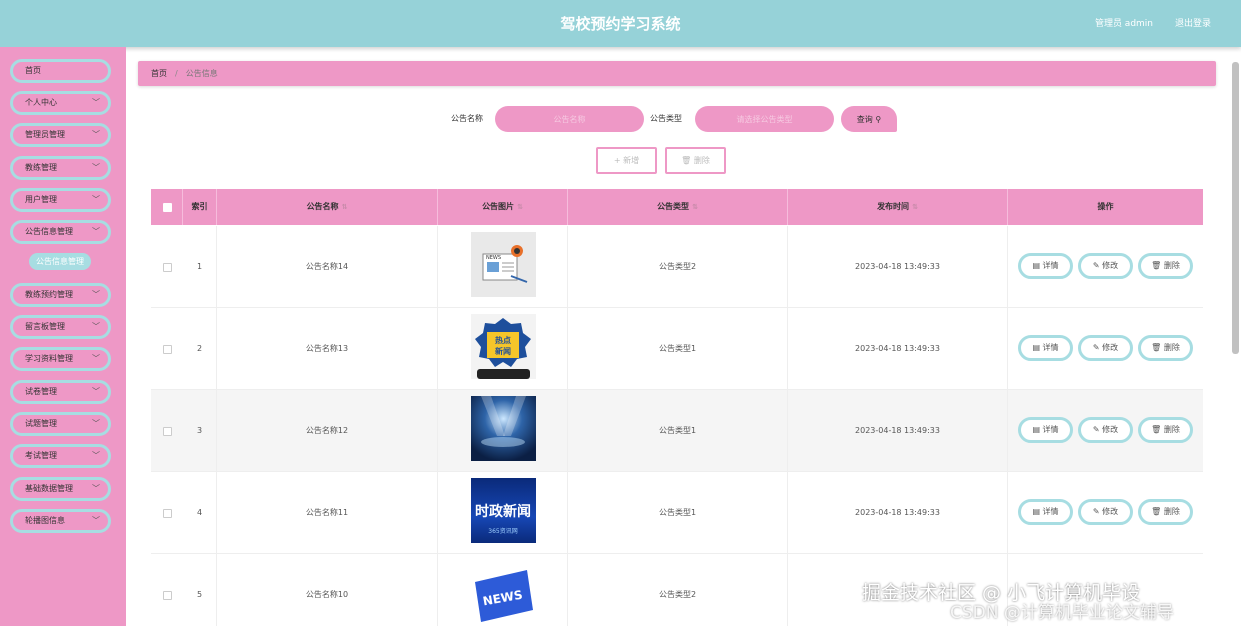 Image resolution: width=1241 pixels, height=626 pixels. What do you see at coordinates (60, 456) in the screenshot?
I see `sidebar-item-exams: 考试管理 ﹀` at bounding box center [60, 456].